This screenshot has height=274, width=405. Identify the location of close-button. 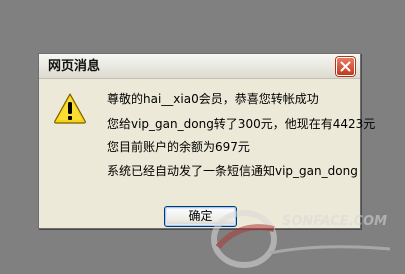
(345, 66).